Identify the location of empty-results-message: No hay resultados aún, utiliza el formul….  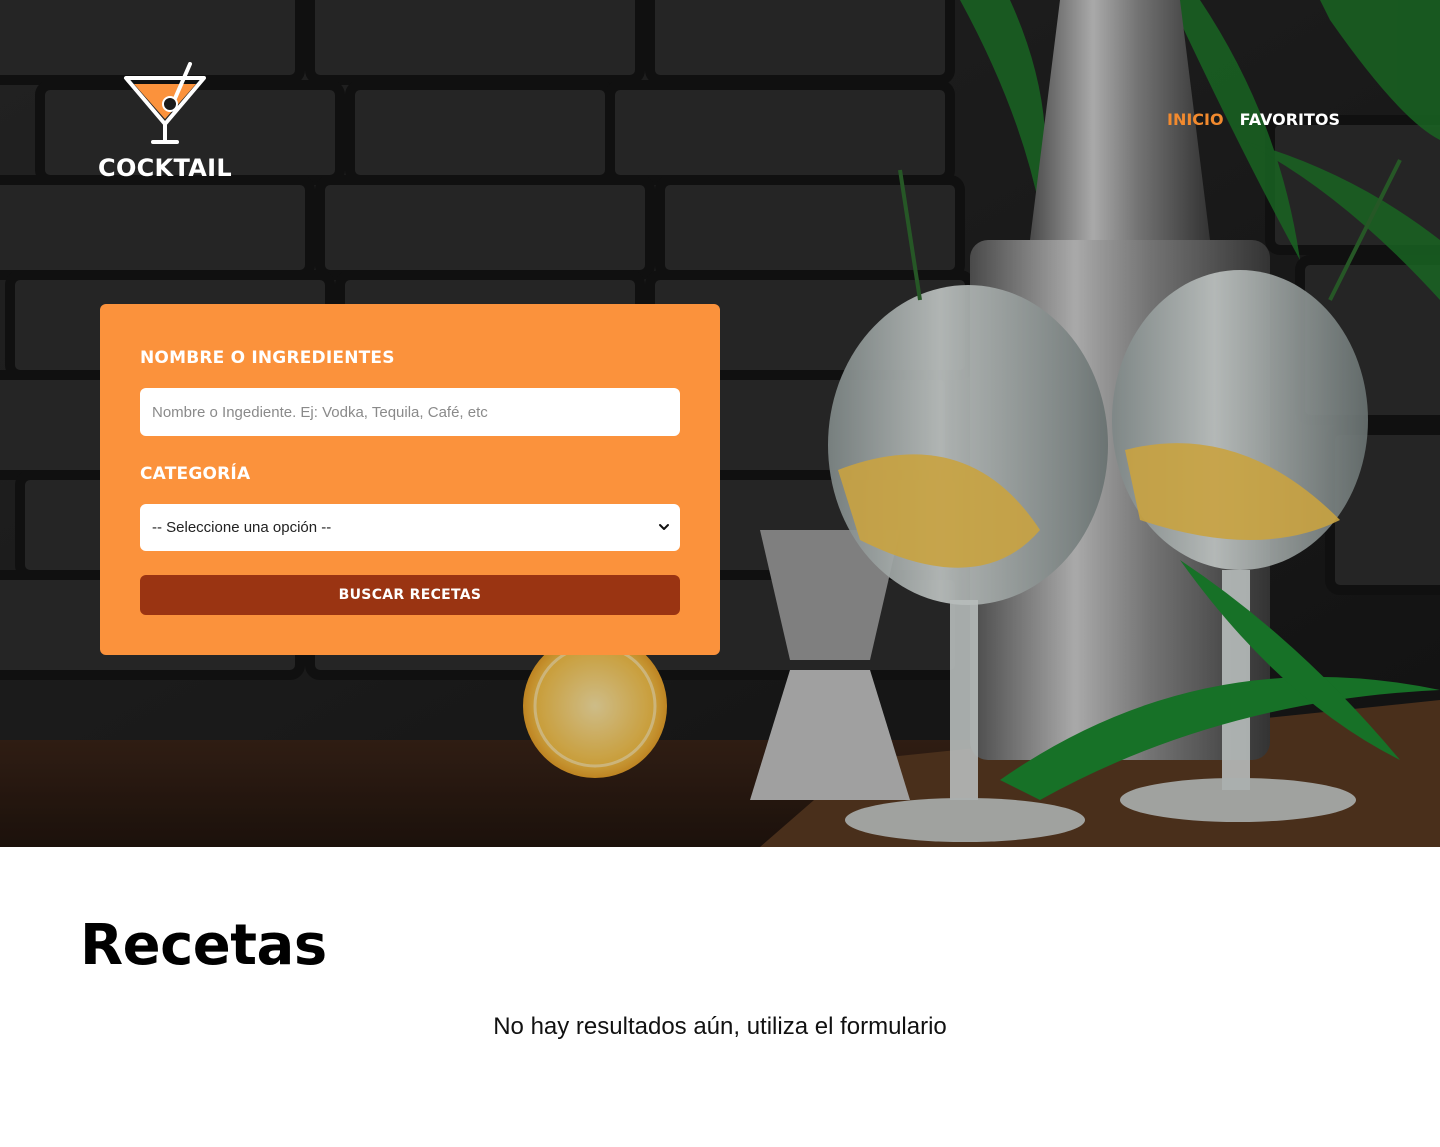
(720, 1026).